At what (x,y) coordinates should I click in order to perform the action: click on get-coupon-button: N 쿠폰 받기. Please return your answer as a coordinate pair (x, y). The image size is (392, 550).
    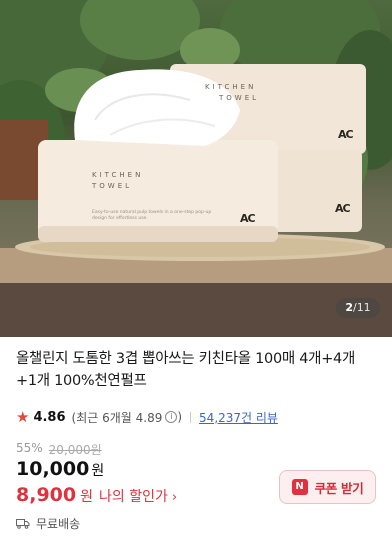
    Looking at the image, I should click on (327, 487).